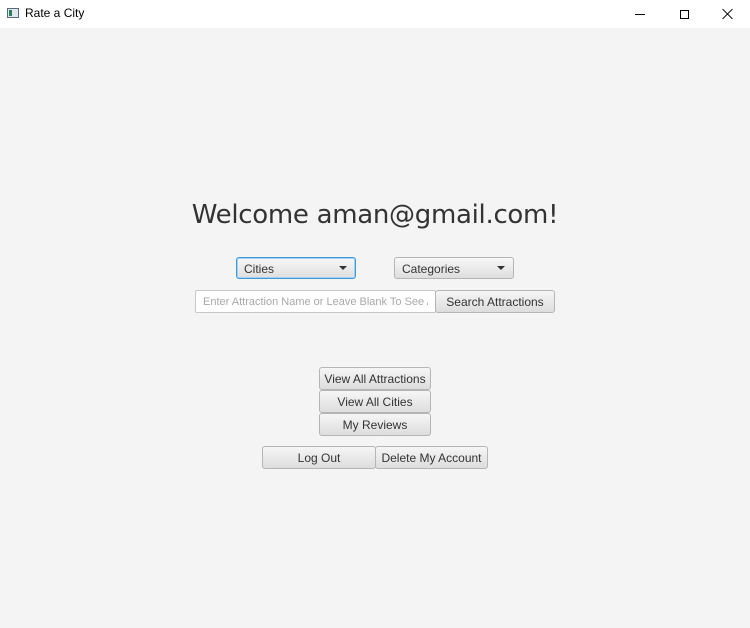 The width and height of the screenshot is (750, 628). I want to click on maximize-icon, so click(684, 14).